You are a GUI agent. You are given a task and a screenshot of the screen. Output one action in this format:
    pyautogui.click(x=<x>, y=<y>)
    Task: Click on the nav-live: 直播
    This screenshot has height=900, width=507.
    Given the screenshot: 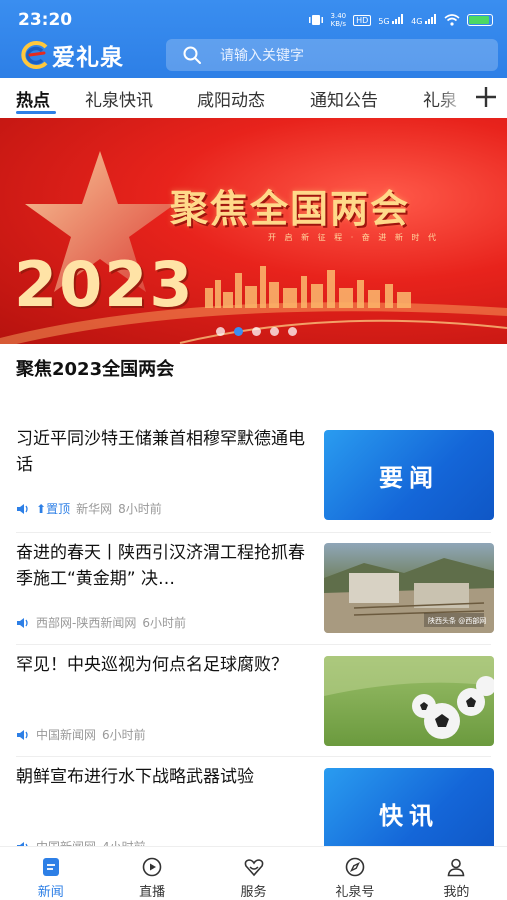 What is the action you would take?
    pyautogui.click(x=151, y=873)
    